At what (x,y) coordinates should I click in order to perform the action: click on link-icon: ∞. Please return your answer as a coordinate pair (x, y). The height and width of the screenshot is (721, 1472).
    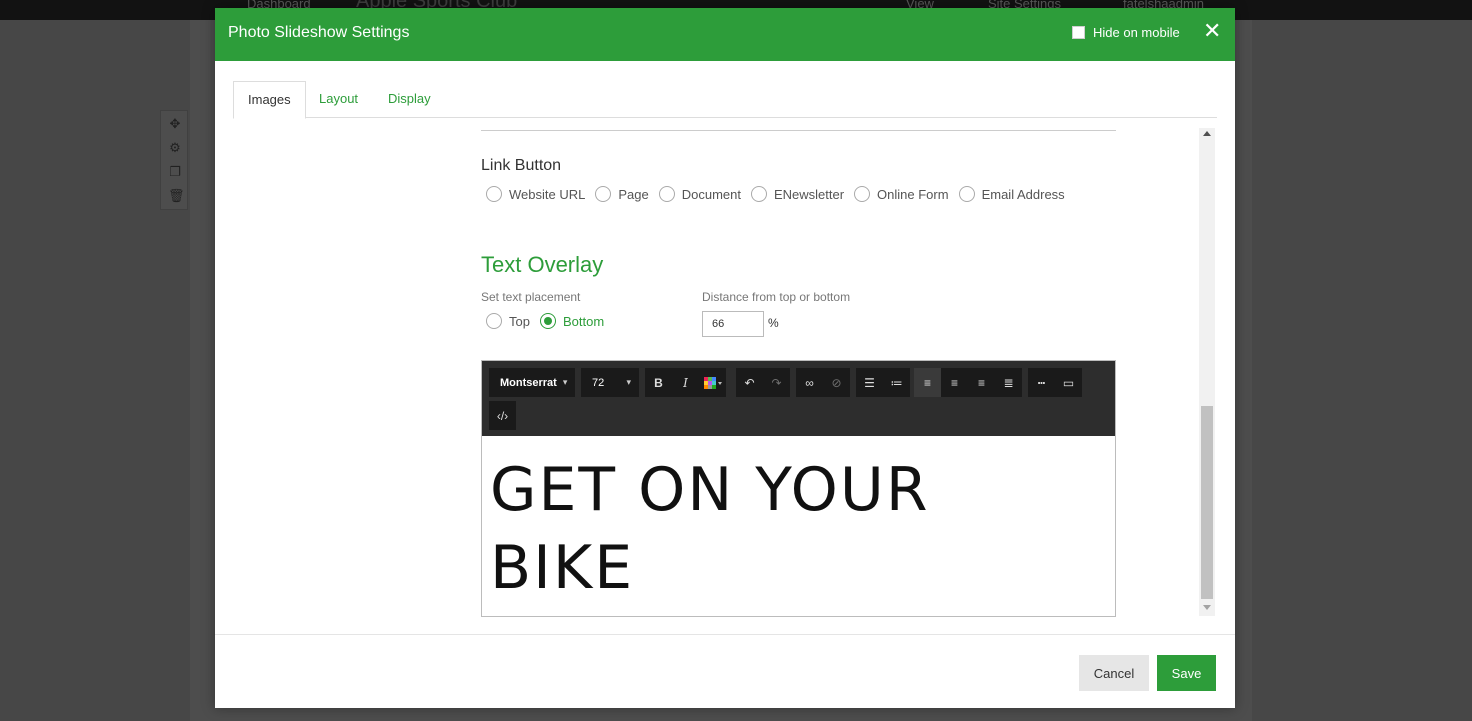
    Looking at the image, I should click on (809, 382).